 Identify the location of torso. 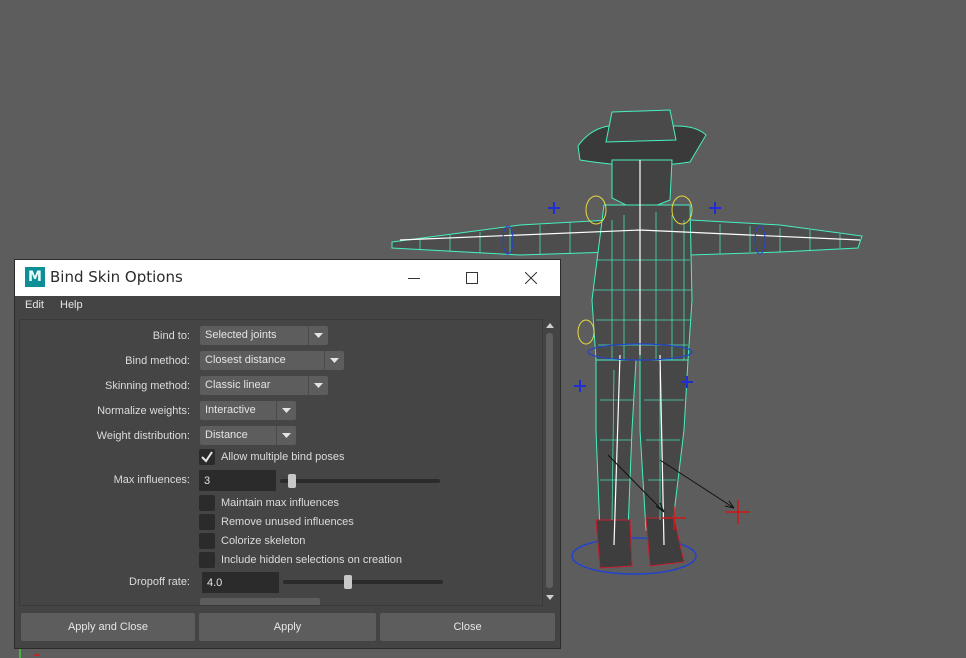
(642, 282).